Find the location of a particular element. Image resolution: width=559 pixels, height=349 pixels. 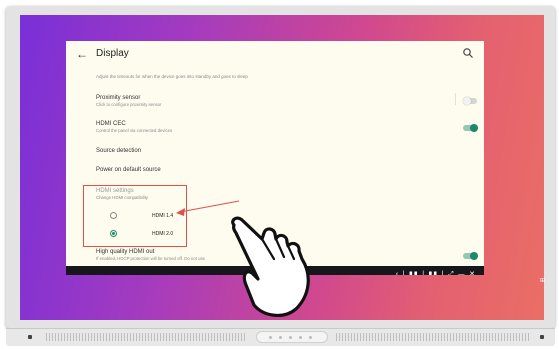

hdmi-cec-title: HDMI CEC is located at coordinates (111, 124).